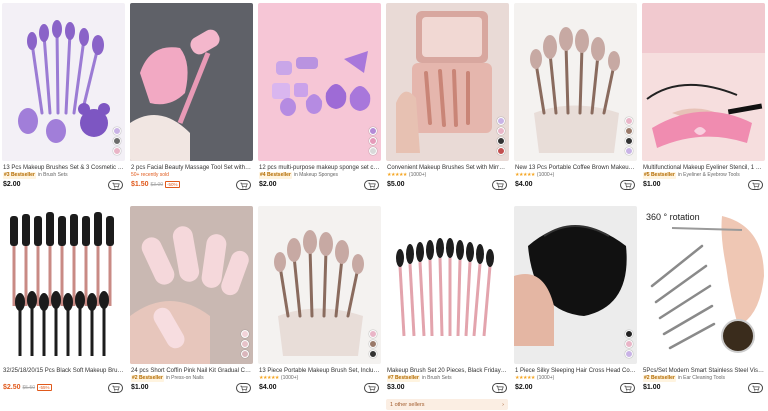 This screenshot has width=768, height=411. Describe the element at coordinates (708, 175) in the screenshot. I see `category-label: in Eyeliner & Eyebrow Tools` at that location.